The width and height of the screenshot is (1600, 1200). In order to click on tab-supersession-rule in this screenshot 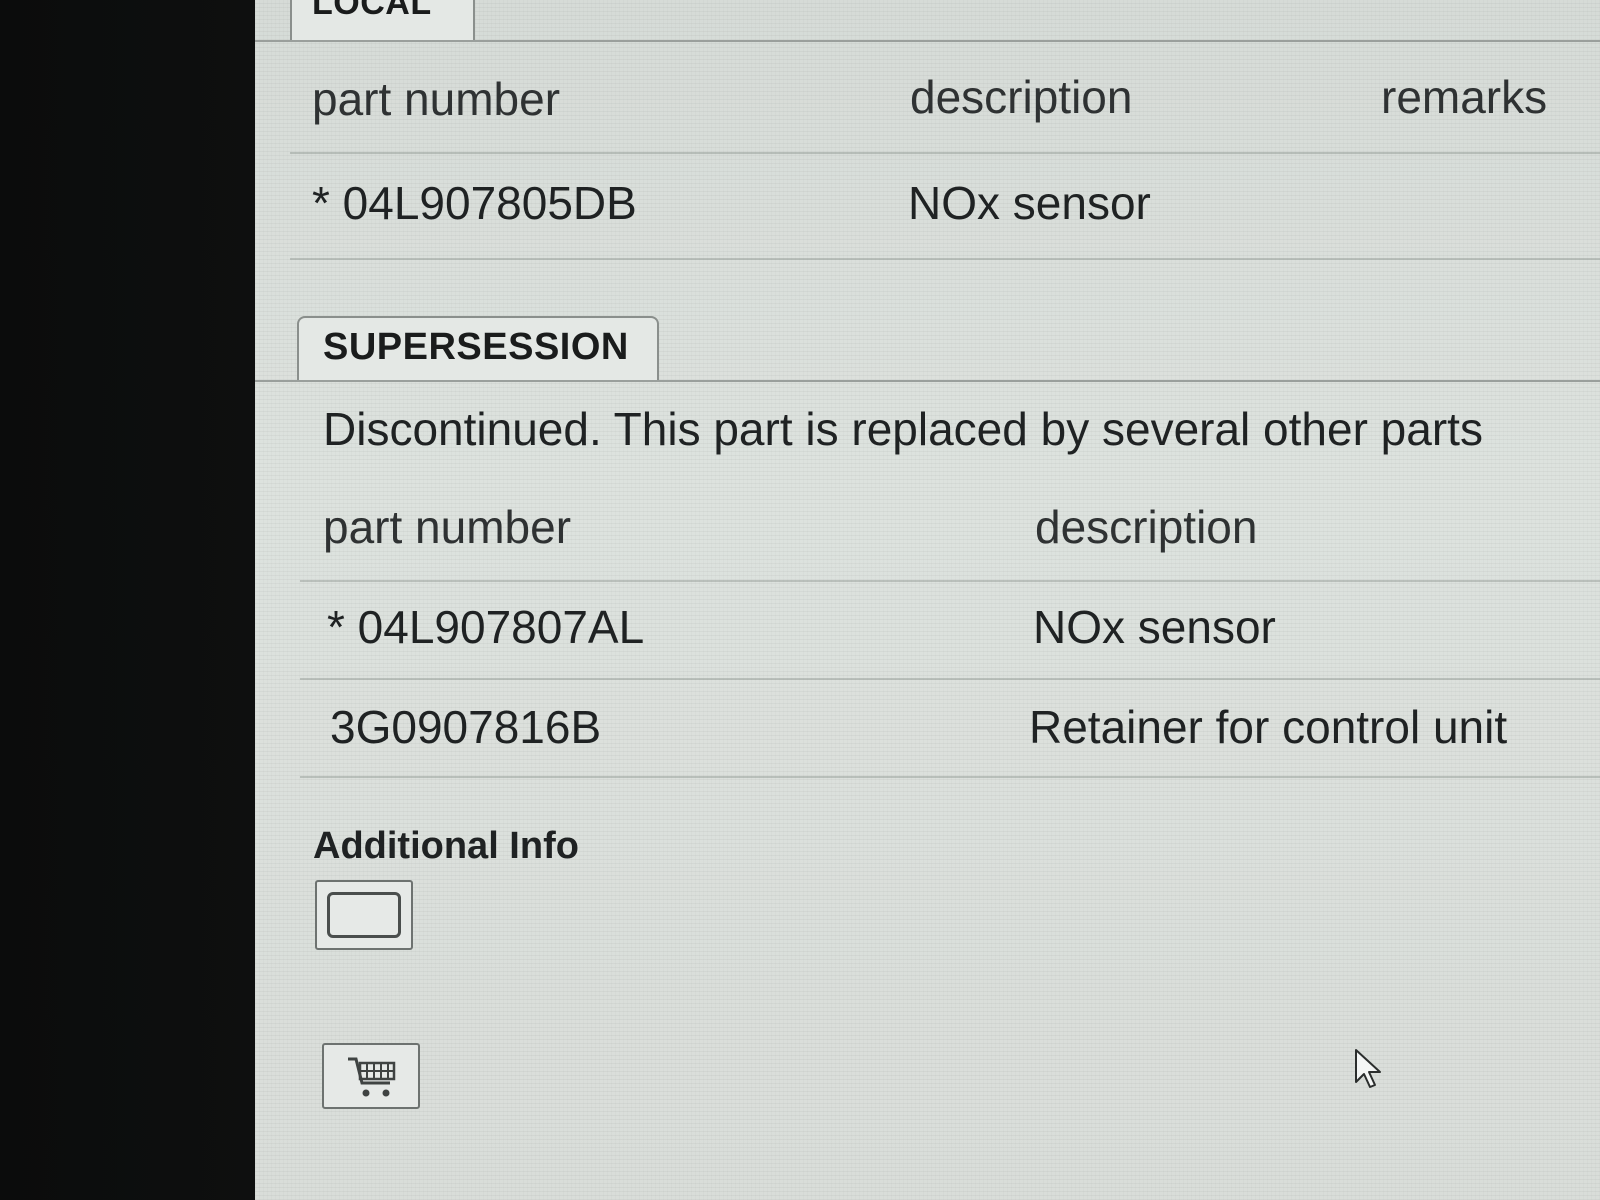, I will do `click(927, 381)`.